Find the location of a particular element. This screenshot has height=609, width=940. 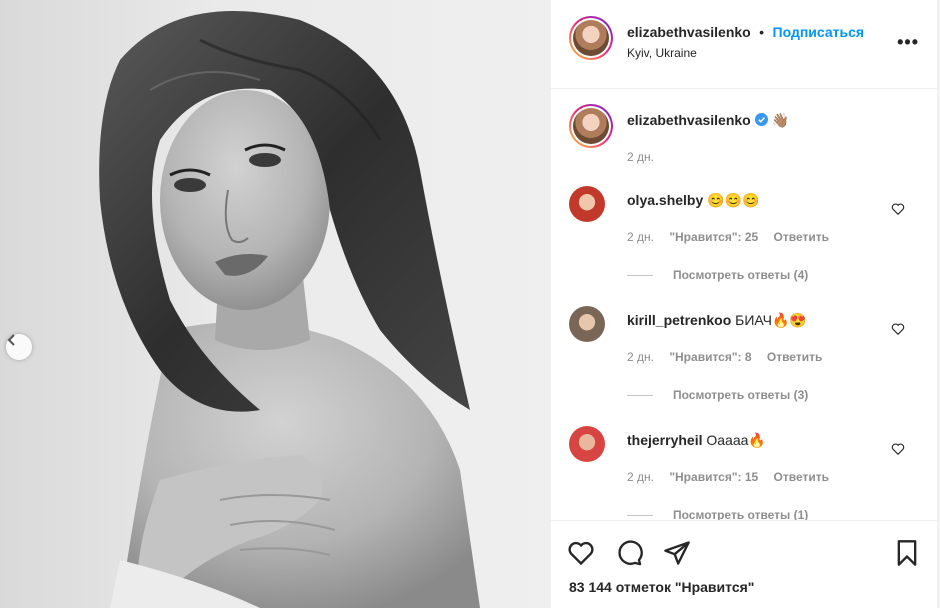

caption-username: elizabethvasilenko is located at coordinates (689, 120).